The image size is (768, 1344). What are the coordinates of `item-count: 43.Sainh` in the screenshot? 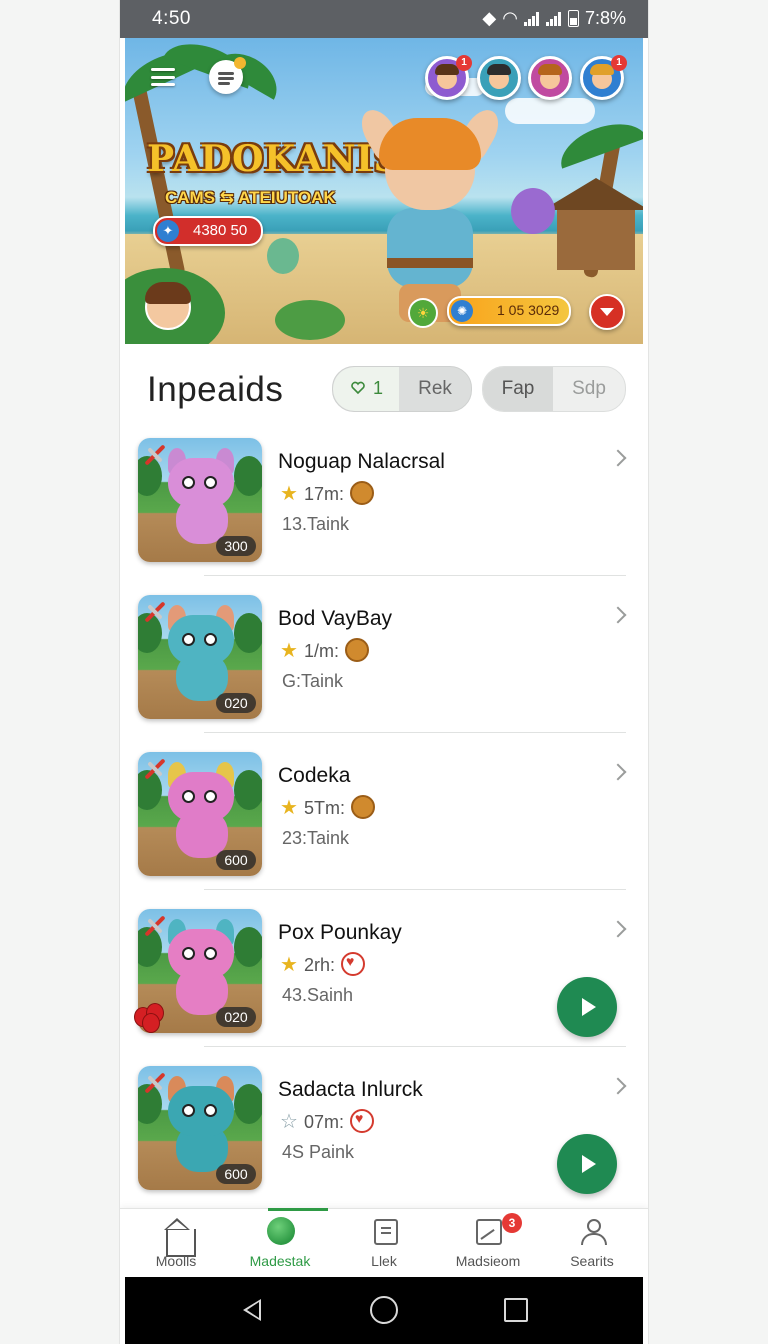 It's located at (318, 995).